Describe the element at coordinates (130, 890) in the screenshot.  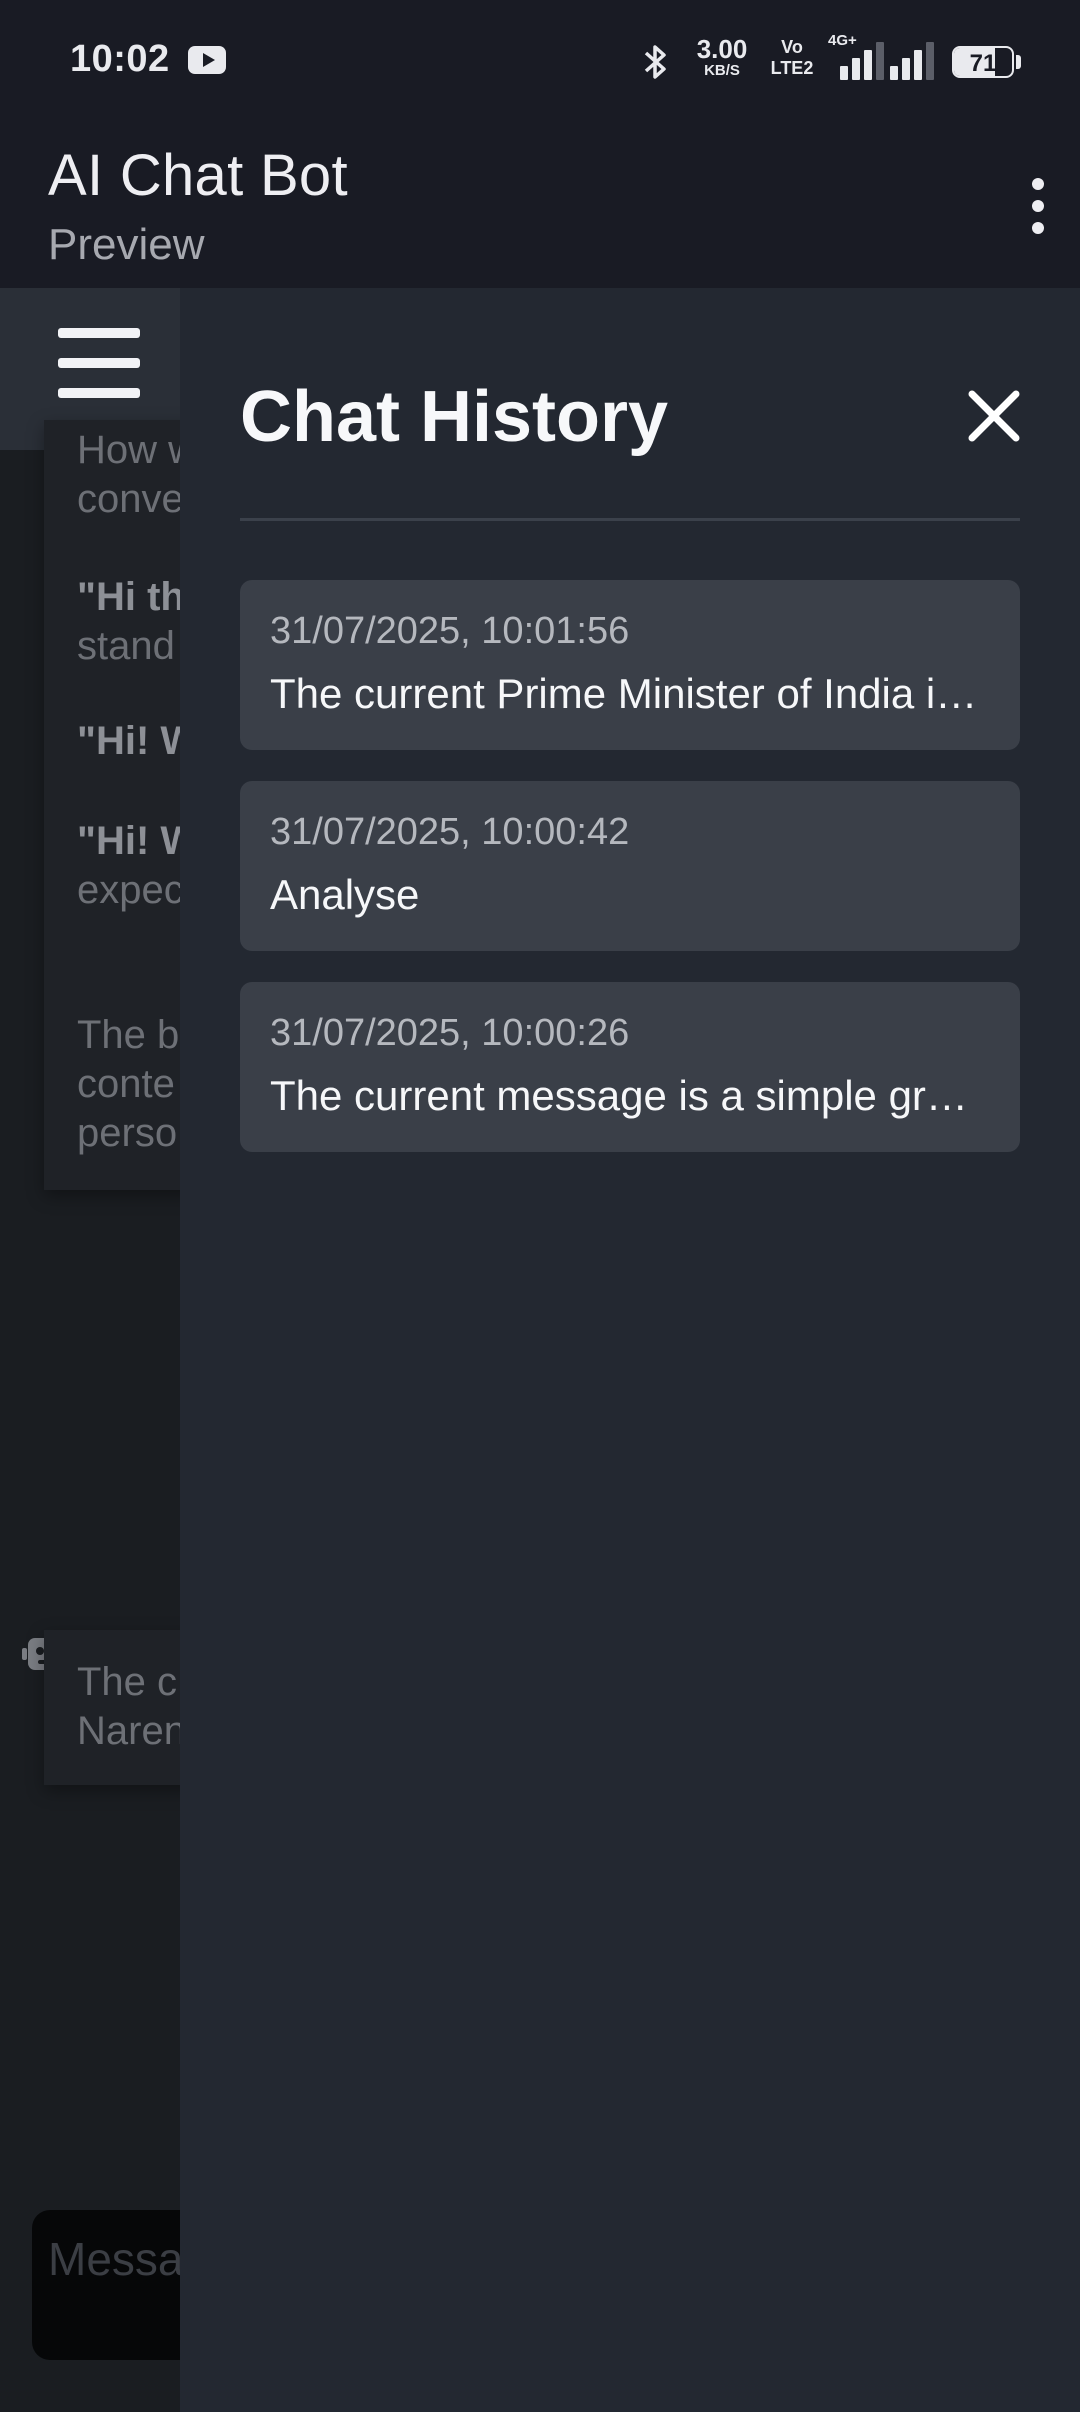
I see `chat-line: expec` at that location.